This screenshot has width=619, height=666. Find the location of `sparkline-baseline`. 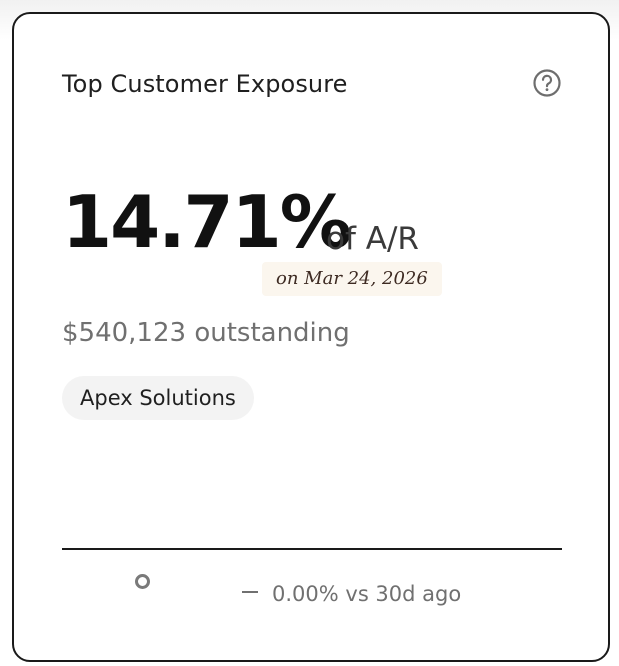

sparkline-baseline is located at coordinates (312, 549).